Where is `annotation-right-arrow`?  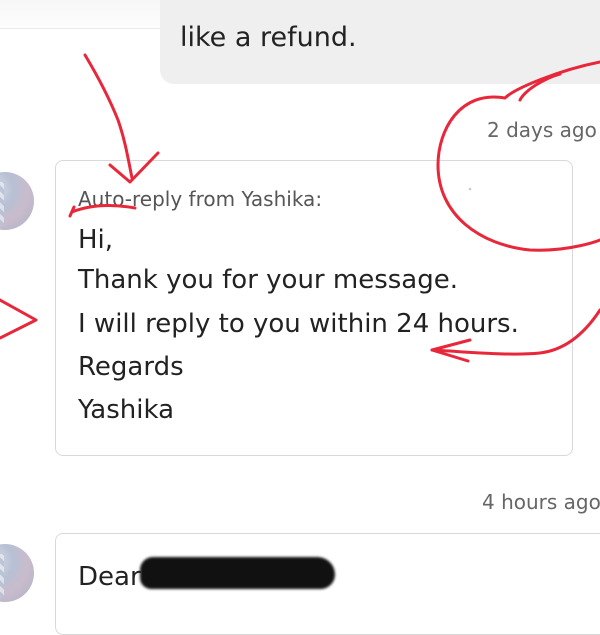 annotation-right-arrow is located at coordinates (515, 332).